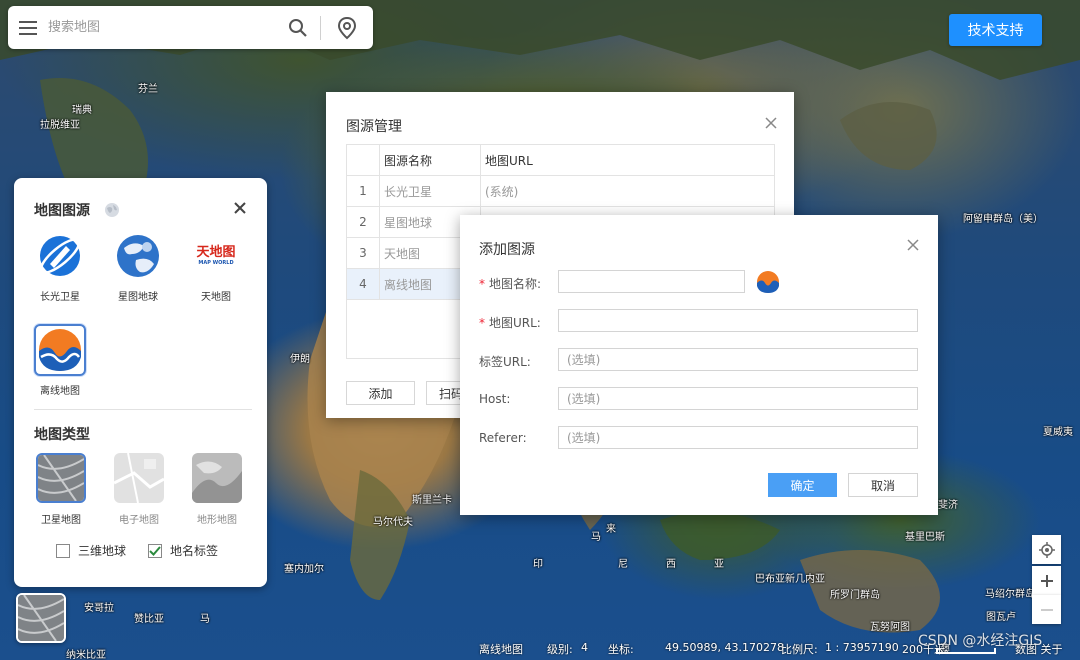 Image resolution: width=1080 pixels, height=660 pixels. Describe the element at coordinates (430, 160) in the screenshot. I see `column-header: 图源名称` at that location.